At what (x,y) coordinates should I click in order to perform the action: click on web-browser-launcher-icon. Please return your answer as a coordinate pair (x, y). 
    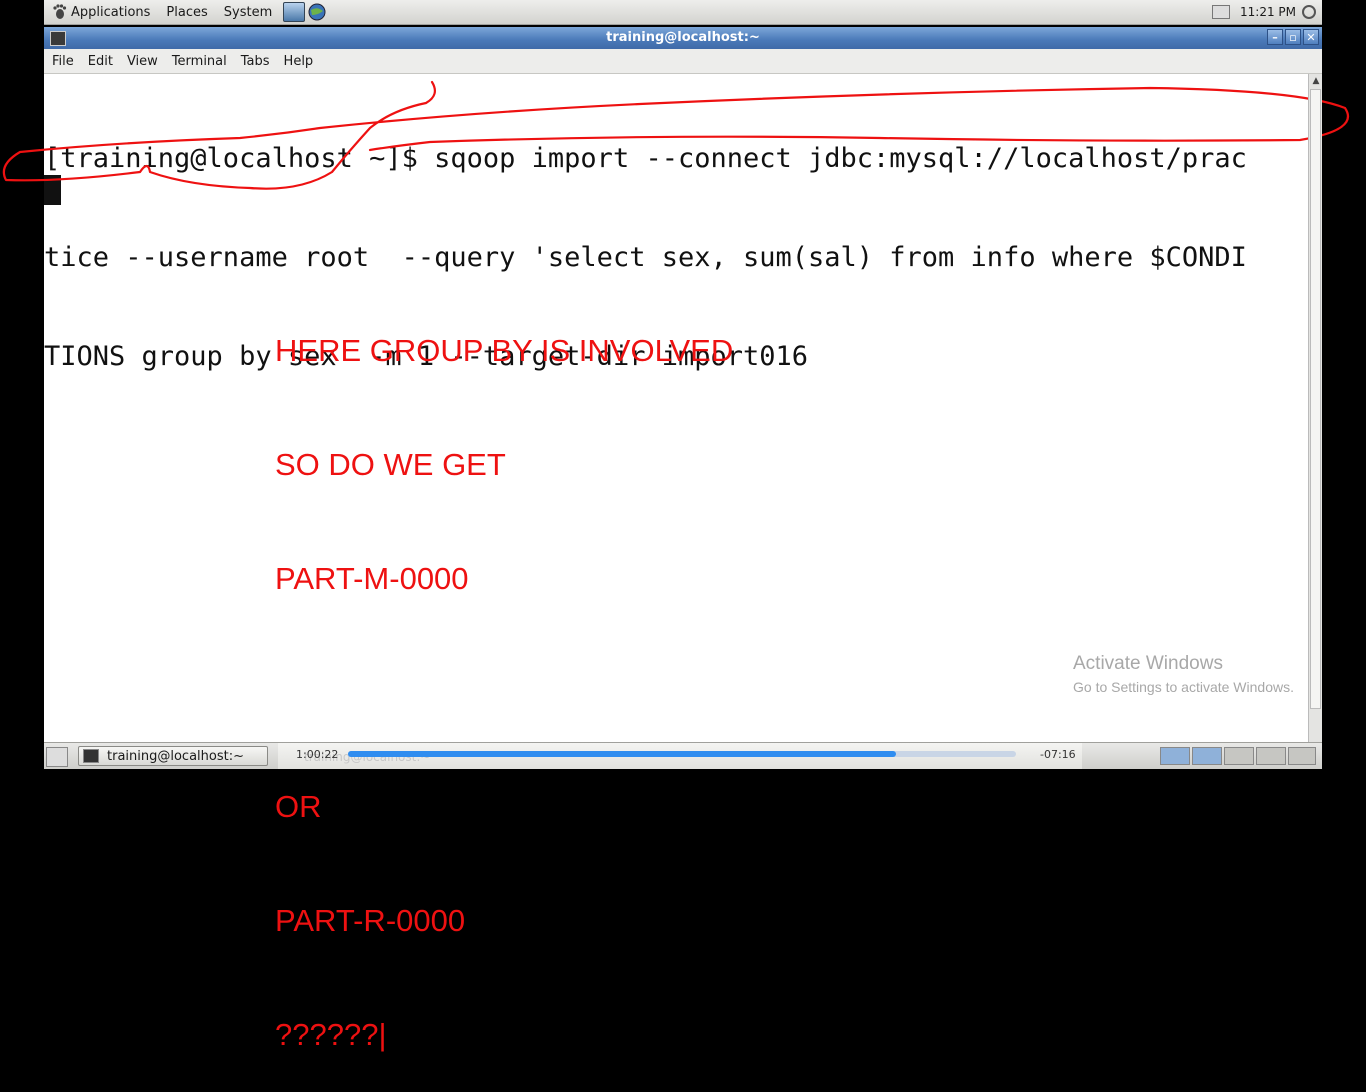
    Looking at the image, I should click on (317, 12).